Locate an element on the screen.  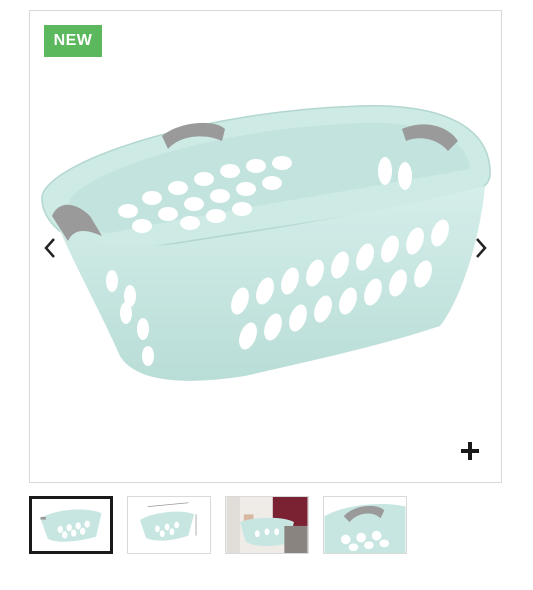
thumbnail-basket-handle-detail is located at coordinates (365, 525).